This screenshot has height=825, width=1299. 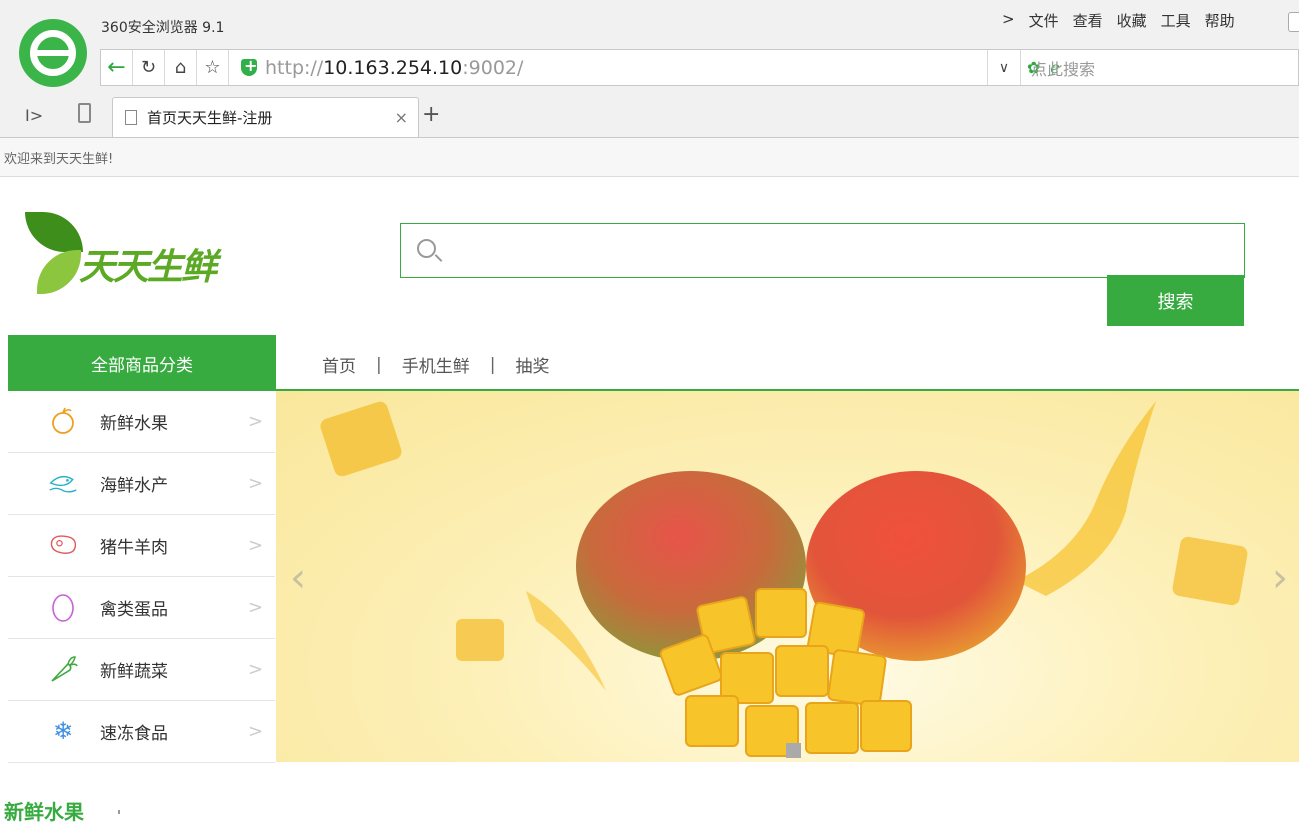 What do you see at coordinates (134, 486) in the screenshot?
I see `category-label: 海鲜水产` at bounding box center [134, 486].